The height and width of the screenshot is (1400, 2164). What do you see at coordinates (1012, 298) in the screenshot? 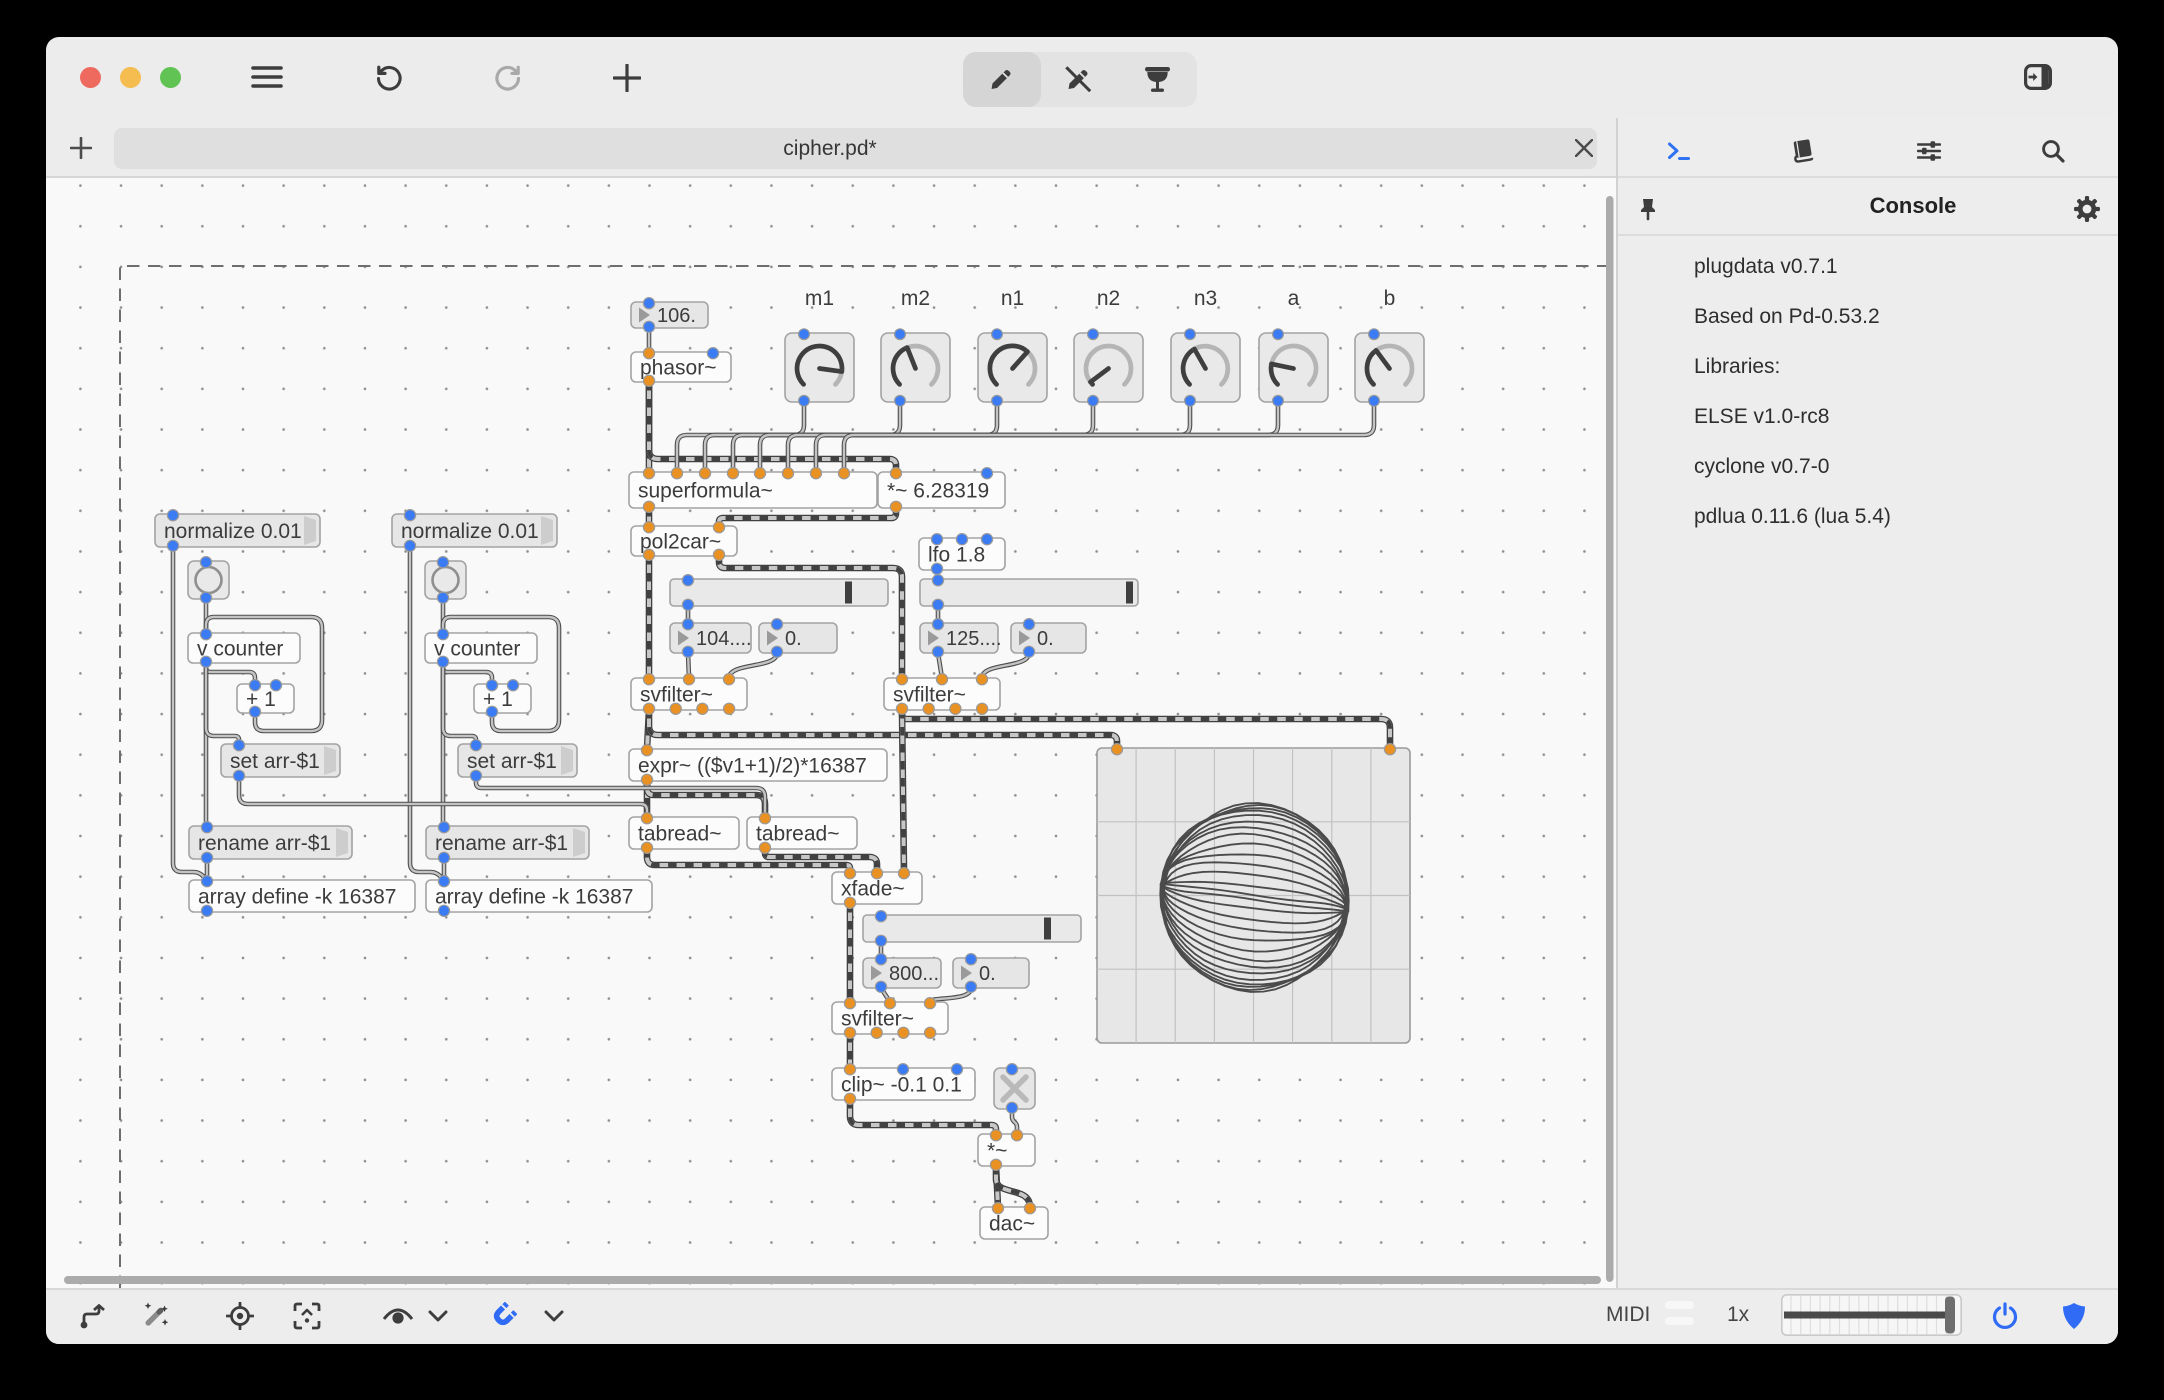
I see `svg-text: n1` at bounding box center [1012, 298].